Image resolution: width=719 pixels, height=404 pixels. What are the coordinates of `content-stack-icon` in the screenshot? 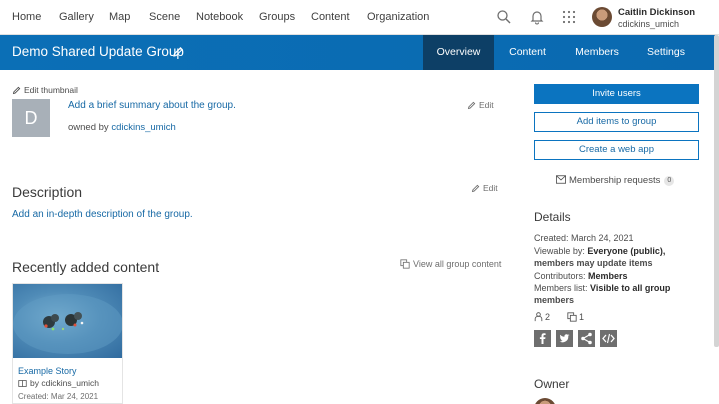 It's located at (405, 264).